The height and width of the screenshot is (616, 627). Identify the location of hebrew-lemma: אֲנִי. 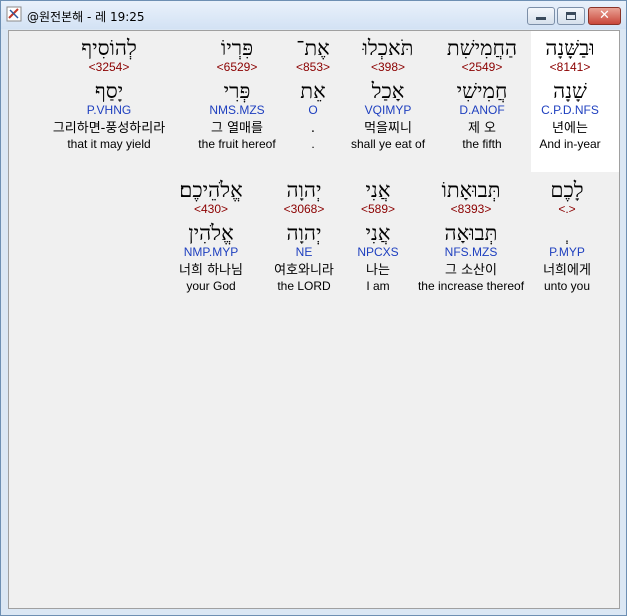
(378, 233).